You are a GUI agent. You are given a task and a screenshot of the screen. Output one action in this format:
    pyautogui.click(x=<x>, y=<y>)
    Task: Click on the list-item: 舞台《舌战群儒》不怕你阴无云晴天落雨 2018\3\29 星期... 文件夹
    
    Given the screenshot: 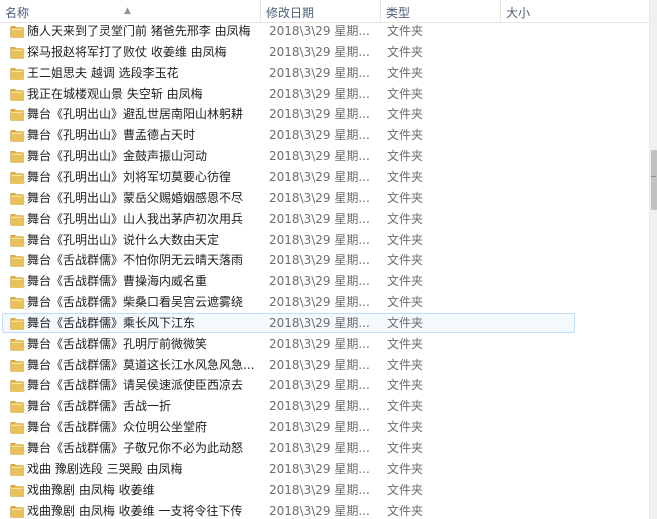 What is the action you would take?
    pyautogui.click(x=288, y=260)
    